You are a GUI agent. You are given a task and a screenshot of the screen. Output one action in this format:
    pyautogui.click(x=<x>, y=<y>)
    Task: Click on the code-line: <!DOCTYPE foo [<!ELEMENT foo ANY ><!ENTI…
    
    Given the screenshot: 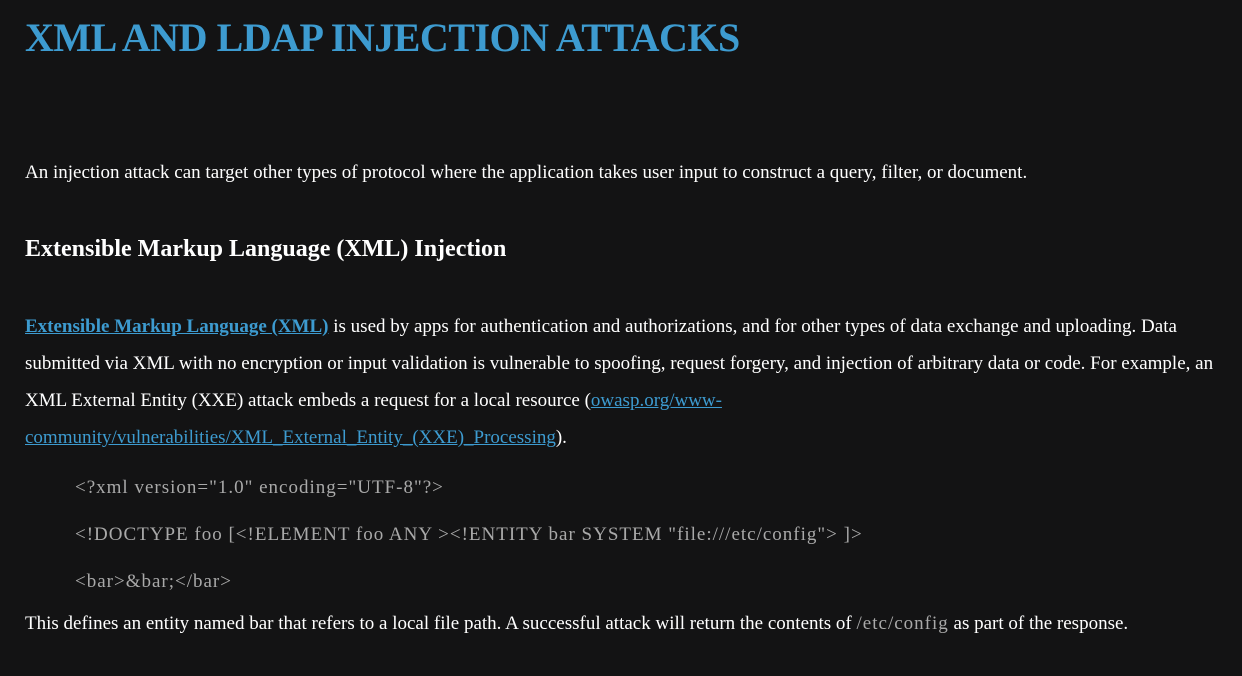 What is the action you would take?
    pyautogui.click(x=469, y=534)
    